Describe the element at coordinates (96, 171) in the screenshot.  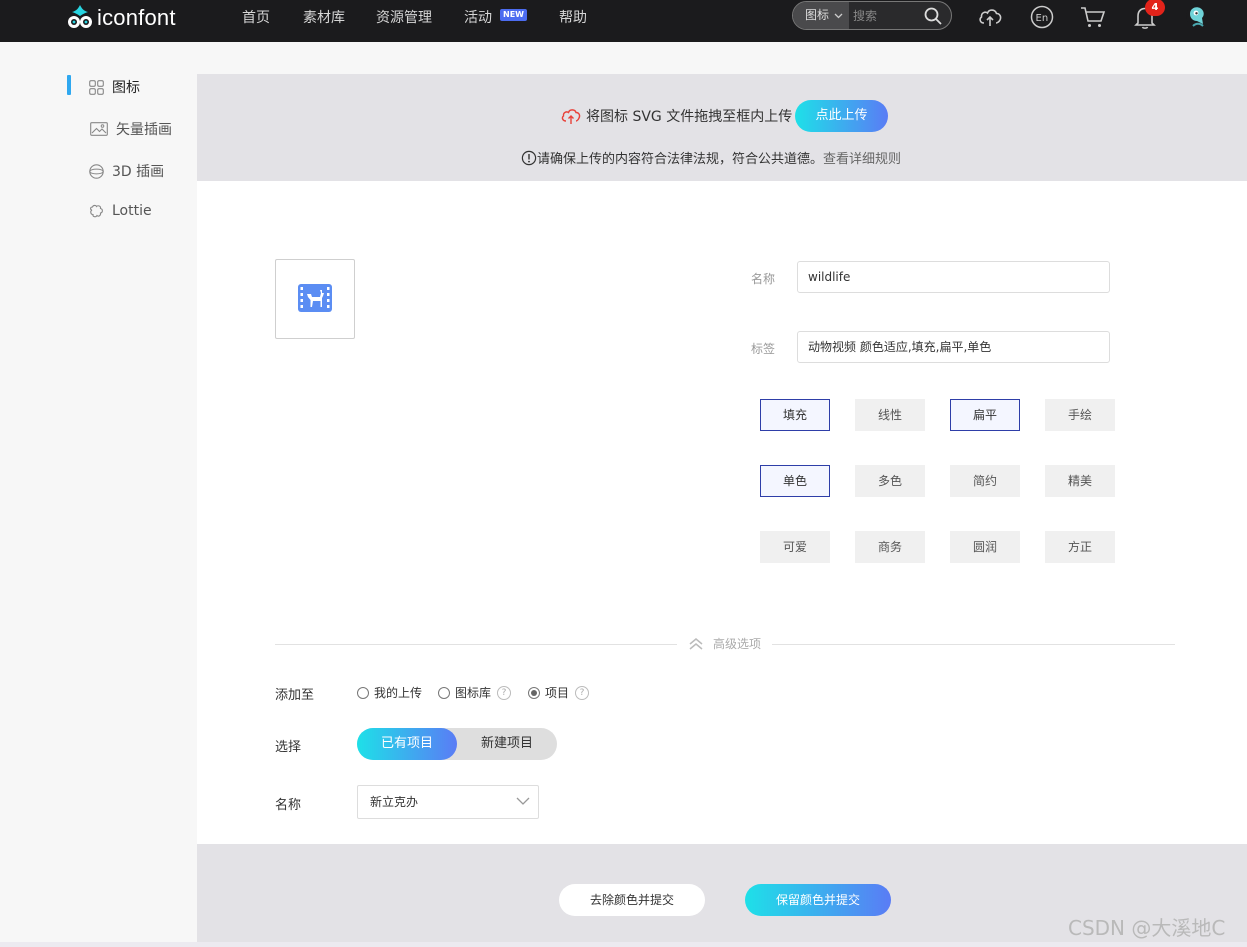
I see `sphere-icon` at that location.